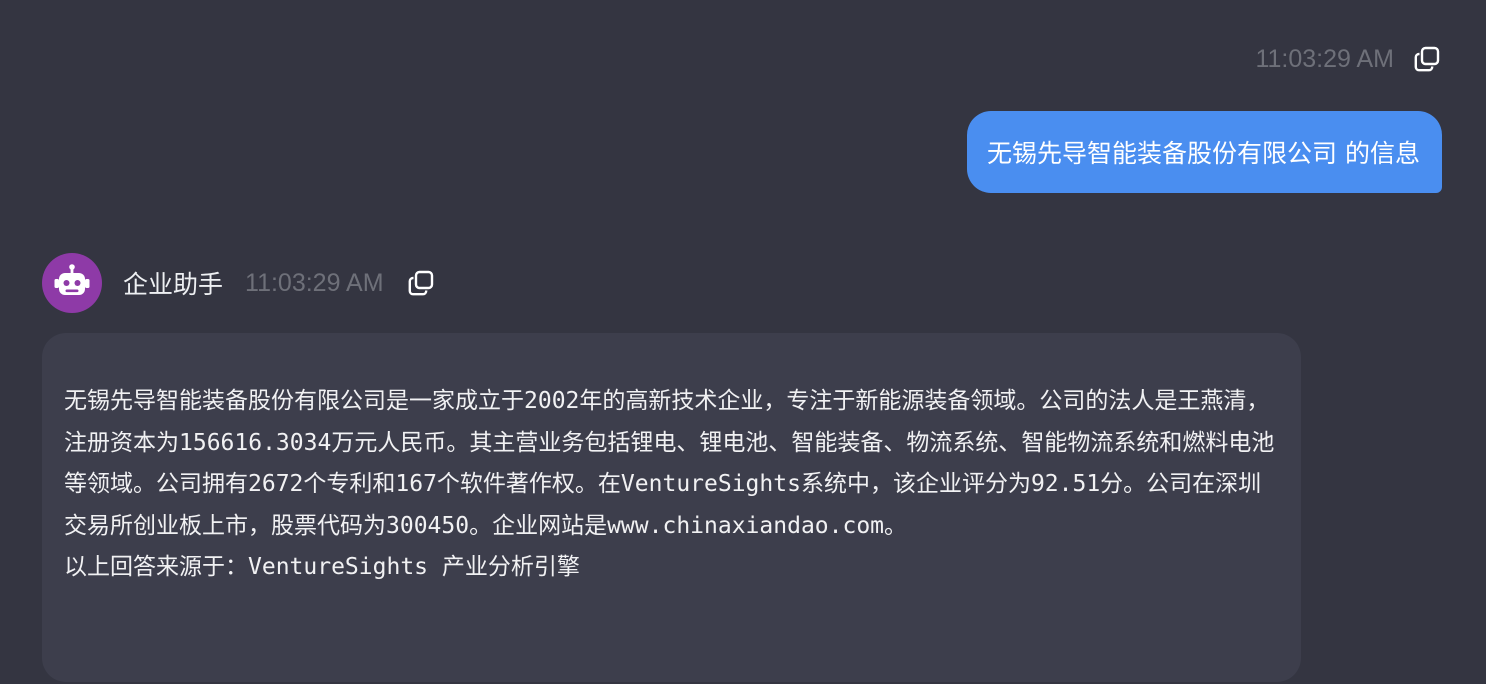 This screenshot has width=1486, height=684. I want to click on user-message-bubble: 无锡先导智能装备股份有限公司 的信息, so click(1204, 152).